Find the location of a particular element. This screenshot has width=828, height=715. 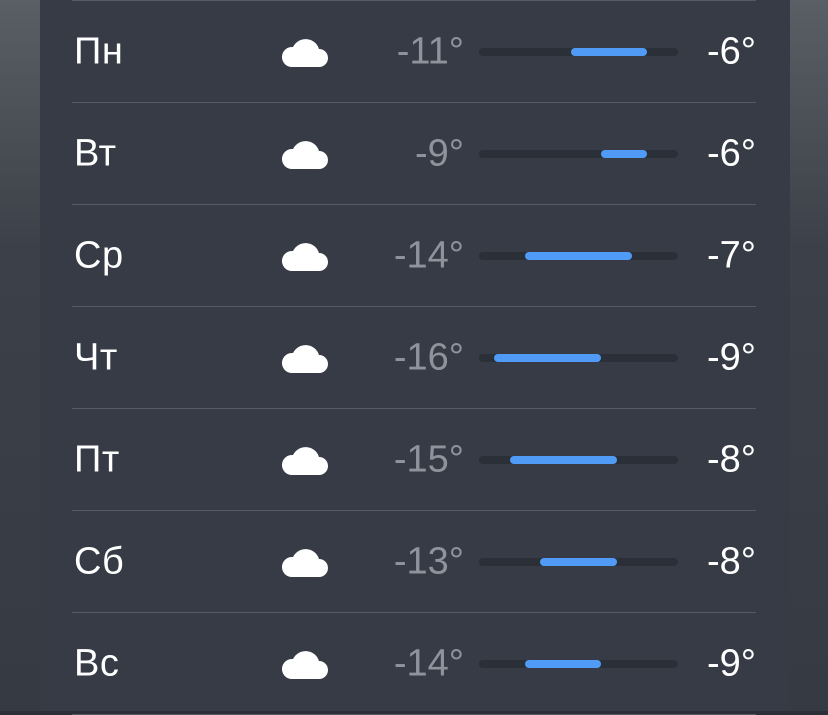

forecast-row: Сб -13° -8° is located at coordinates (414, 562).